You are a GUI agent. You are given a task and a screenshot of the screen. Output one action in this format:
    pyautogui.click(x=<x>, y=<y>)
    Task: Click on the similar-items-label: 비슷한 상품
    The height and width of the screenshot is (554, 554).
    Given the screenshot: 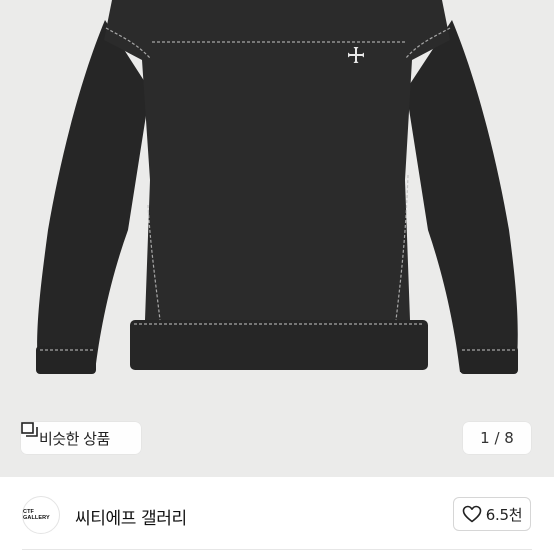 What is the action you would take?
    pyautogui.click(x=74, y=438)
    